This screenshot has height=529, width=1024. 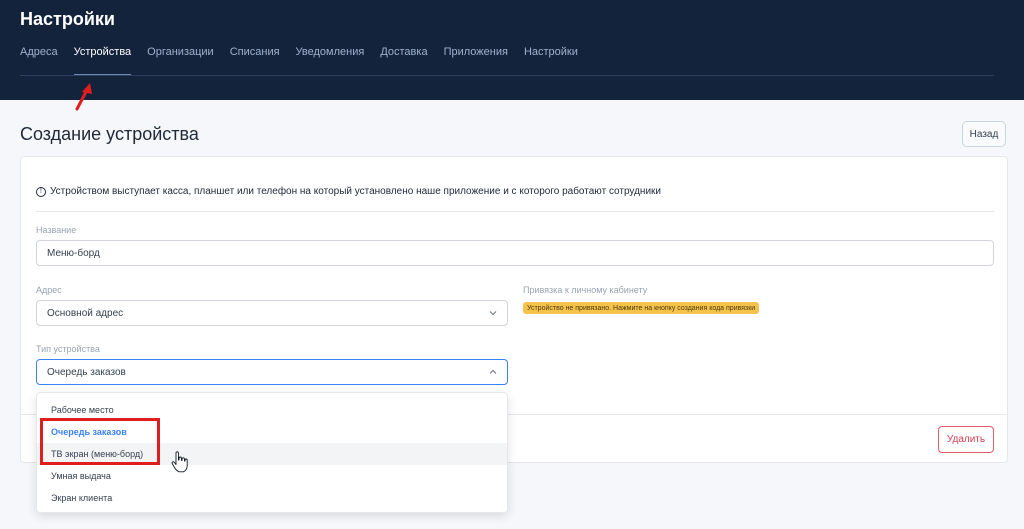 I want to click on tab-write-offs: Списания, so click(x=255, y=61).